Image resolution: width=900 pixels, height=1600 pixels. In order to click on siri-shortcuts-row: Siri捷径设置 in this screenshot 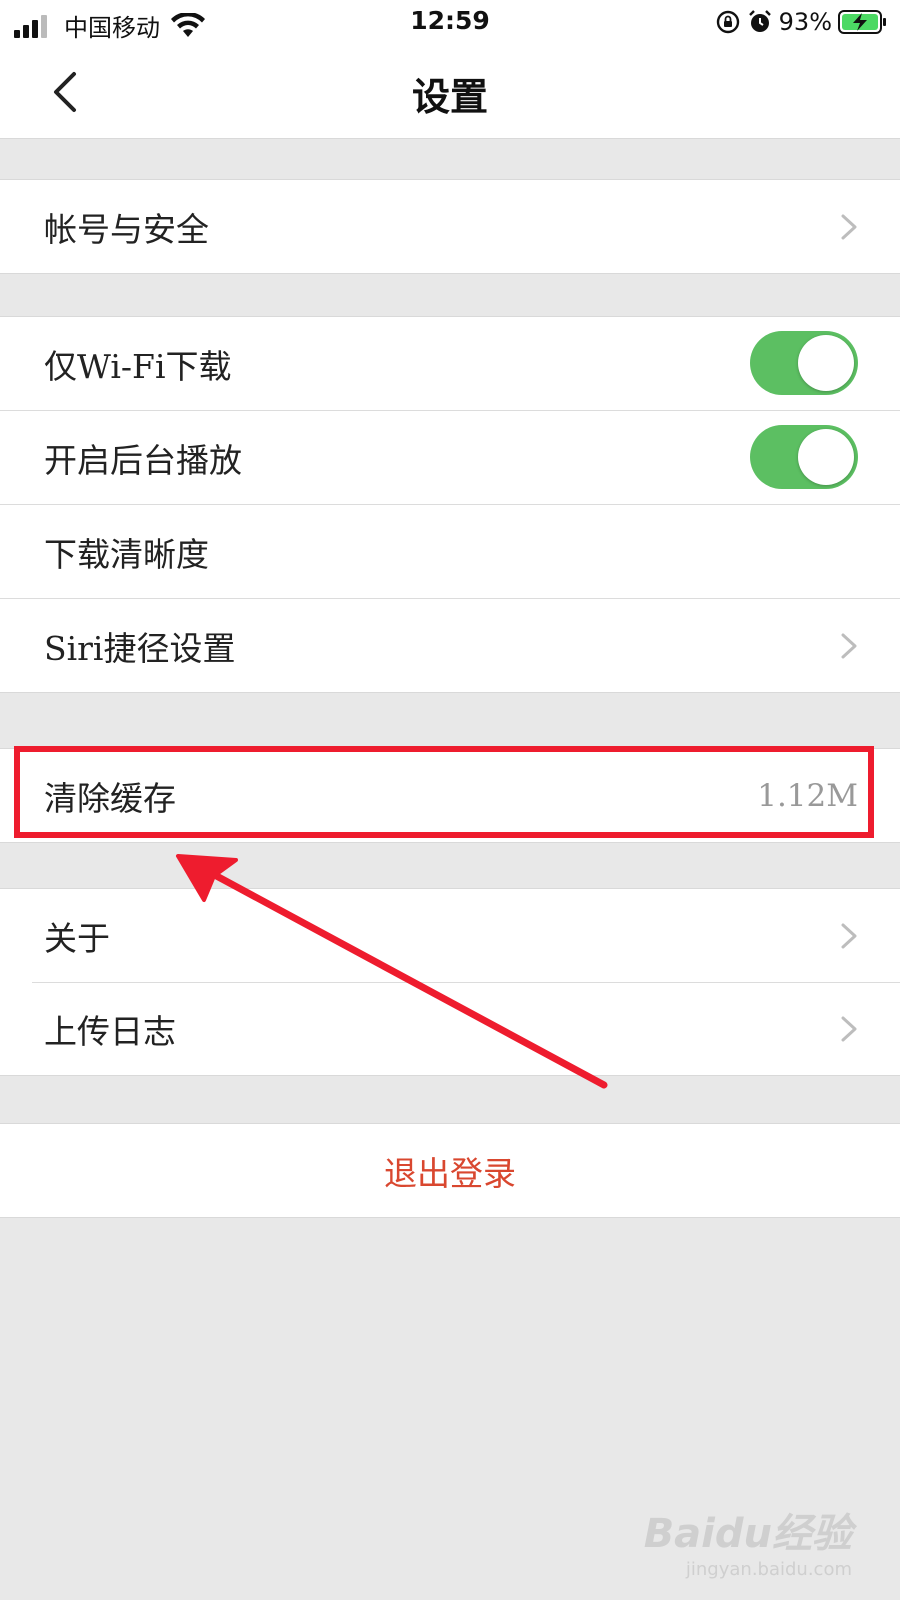, I will do `click(450, 645)`.